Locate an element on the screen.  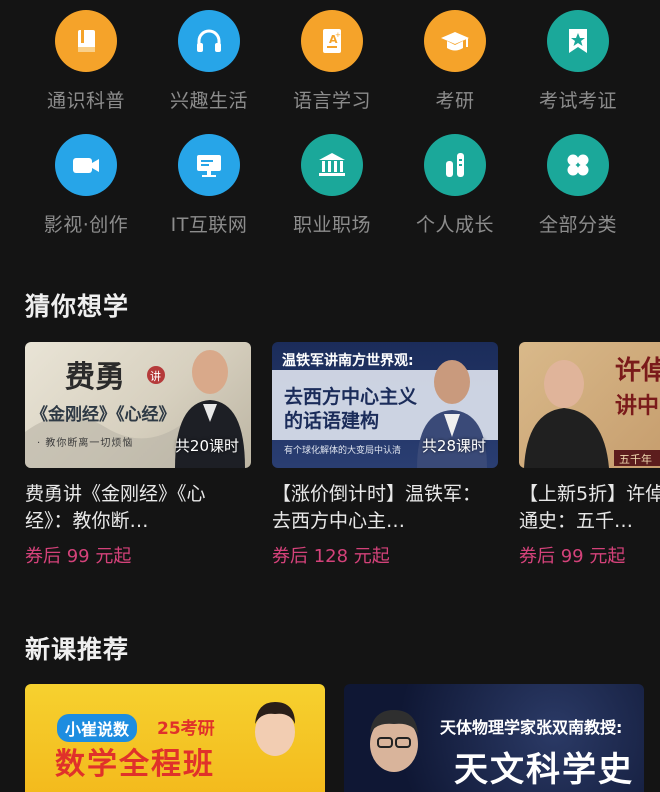
category-label: 个人成长 is located at coordinates (454, 225).